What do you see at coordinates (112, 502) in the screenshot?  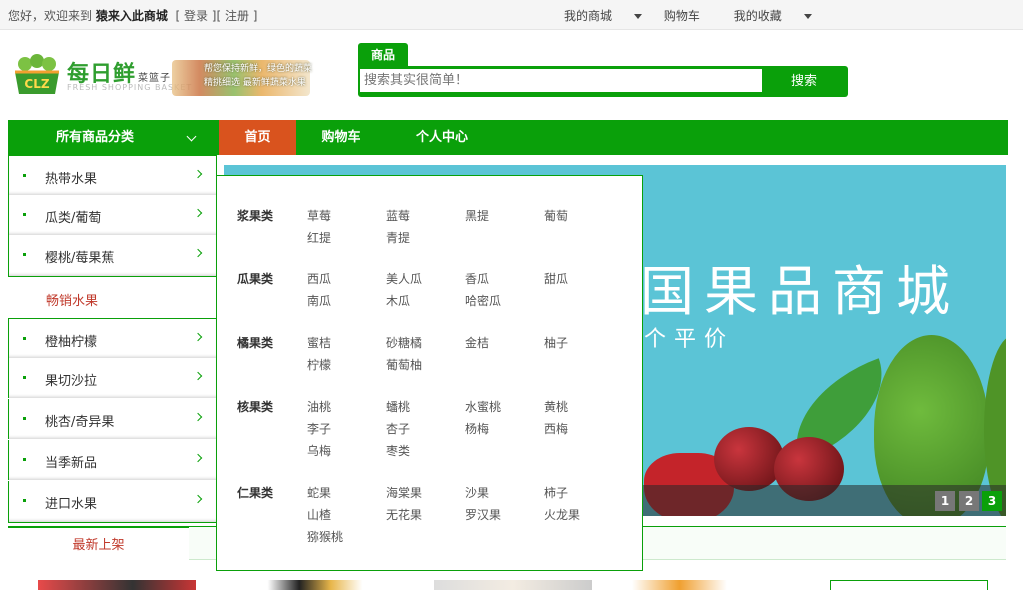 I see `sidebar-item-imported: 进口水果` at bounding box center [112, 502].